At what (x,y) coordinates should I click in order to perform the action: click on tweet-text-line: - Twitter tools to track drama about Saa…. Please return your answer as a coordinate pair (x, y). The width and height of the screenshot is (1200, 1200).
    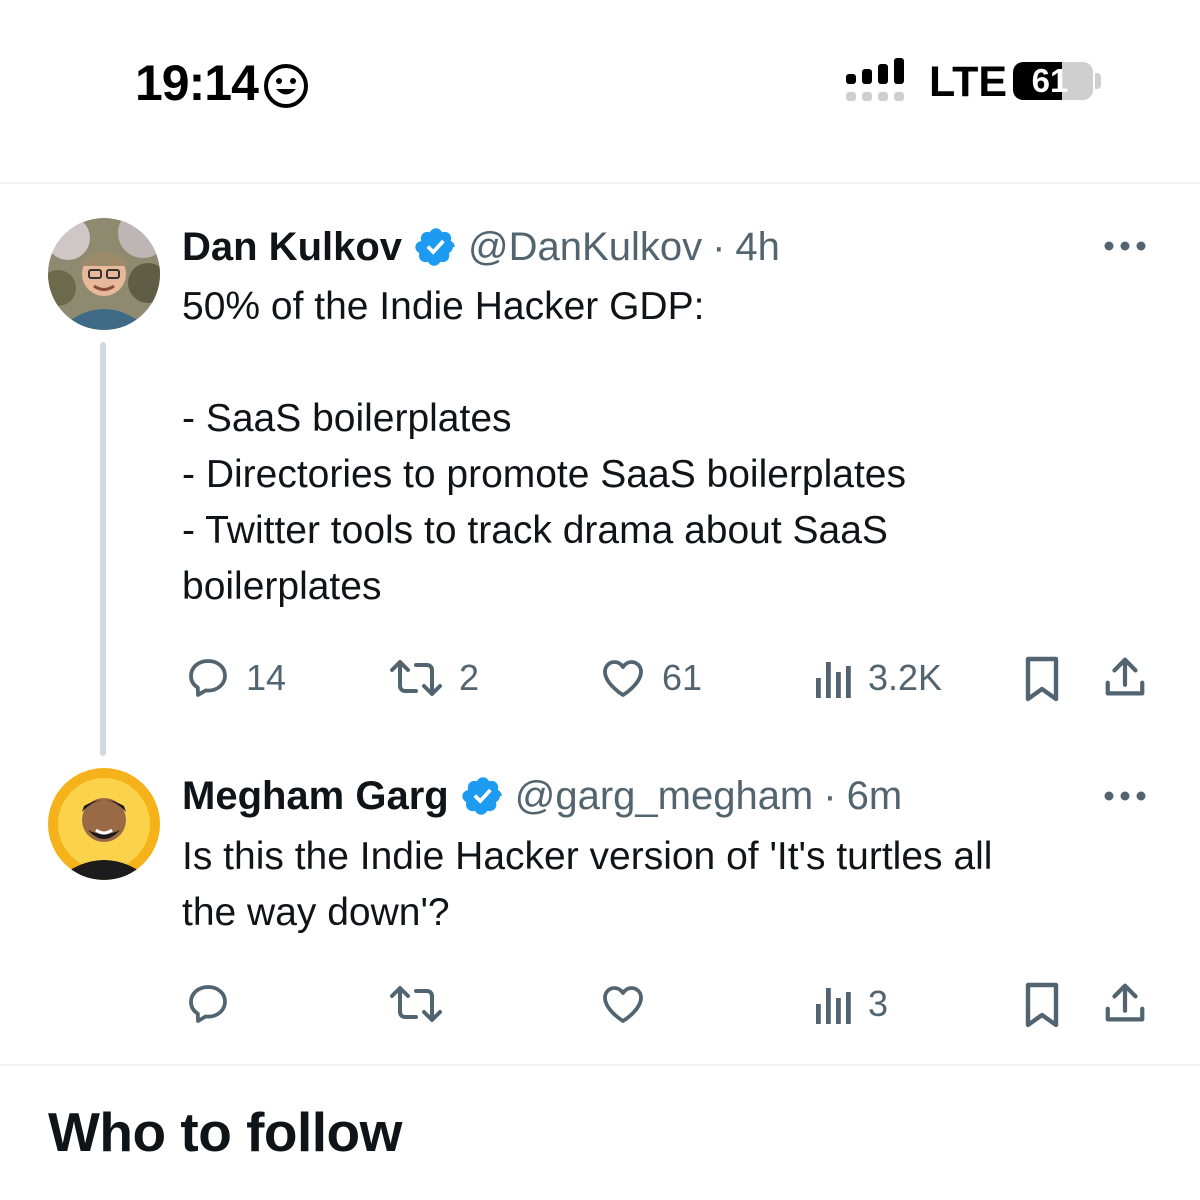
    Looking at the image, I should click on (535, 530).